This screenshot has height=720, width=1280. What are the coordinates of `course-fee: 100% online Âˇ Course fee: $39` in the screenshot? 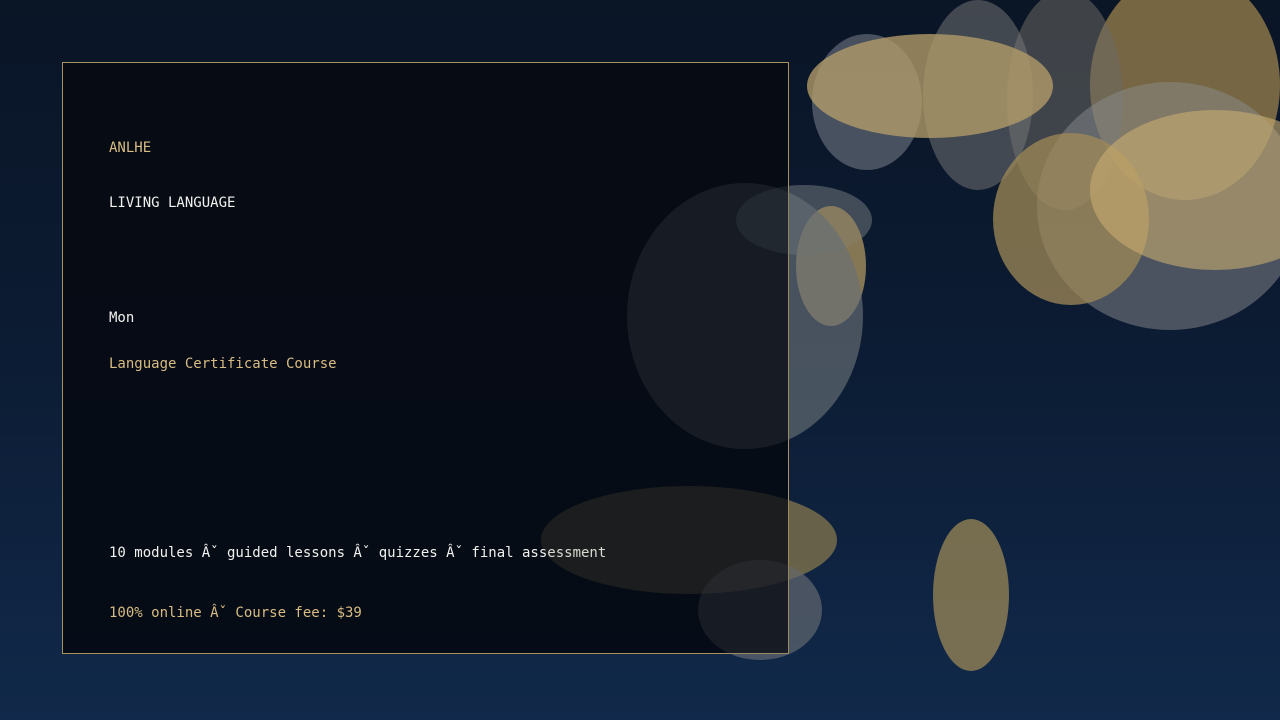 It's located at (235, 613).